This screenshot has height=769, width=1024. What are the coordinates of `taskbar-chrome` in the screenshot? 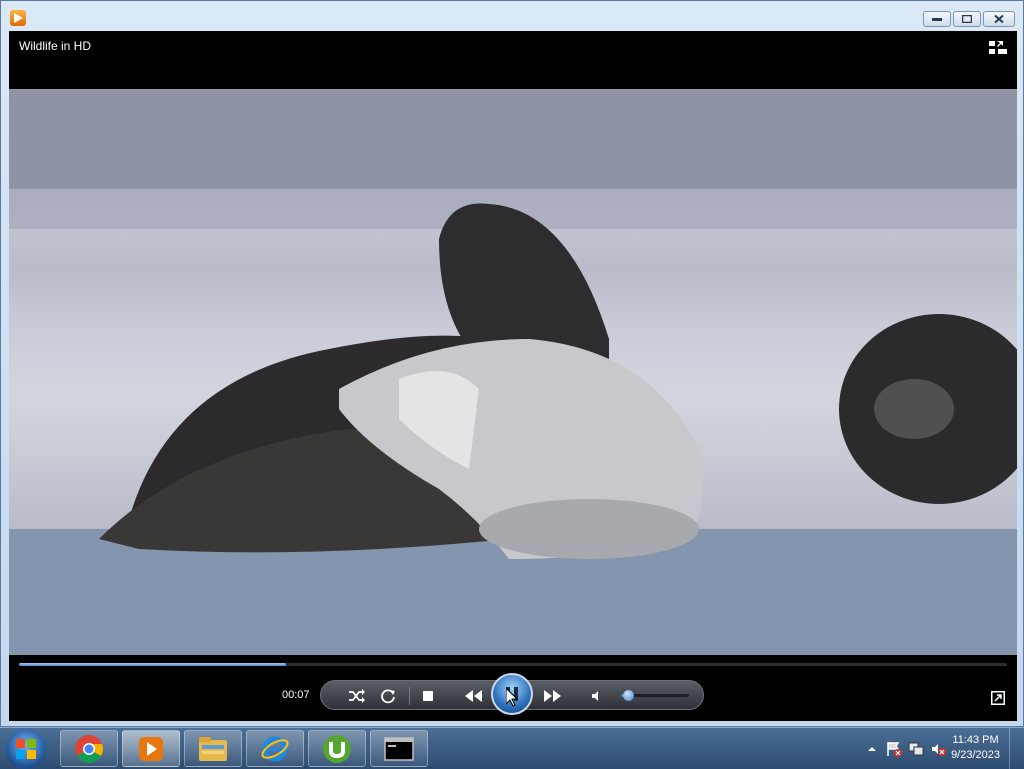 It's located at (89, 748).